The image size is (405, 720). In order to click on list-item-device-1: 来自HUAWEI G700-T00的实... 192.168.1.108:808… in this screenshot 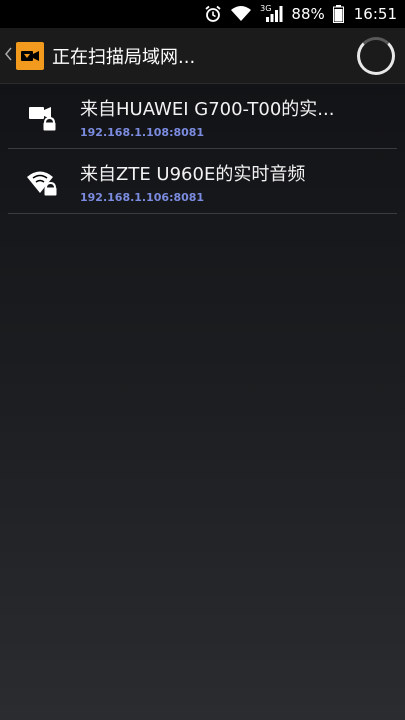, I will do `click(202, 116)`.